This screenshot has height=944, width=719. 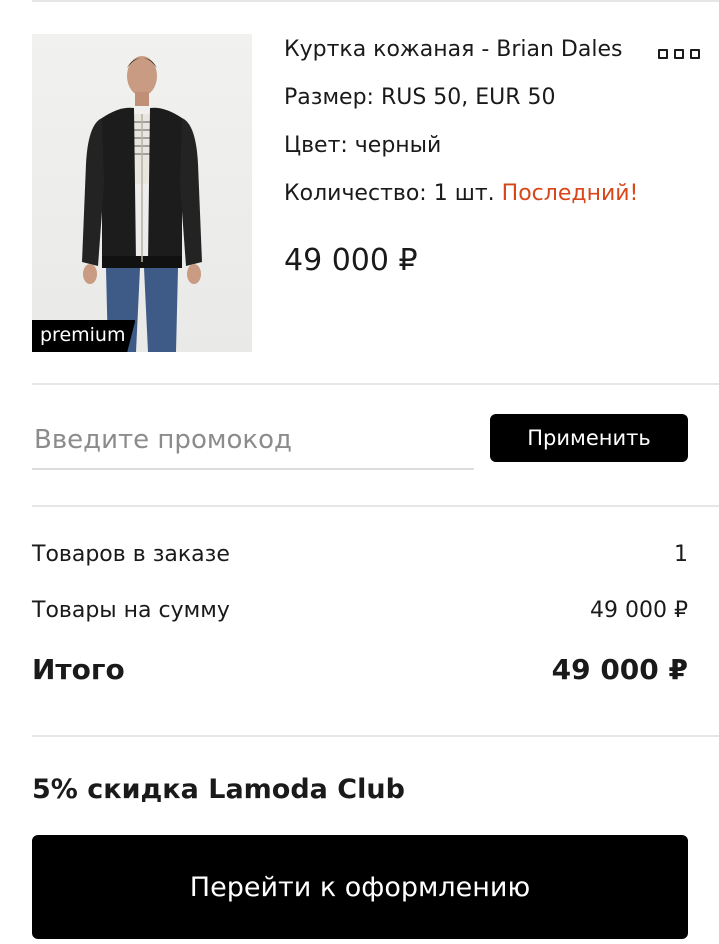 What do you see at coordinates (589, 438) in the screenshot?
I see `apply-promo-button: Применить` at bounding box center [589, 438].